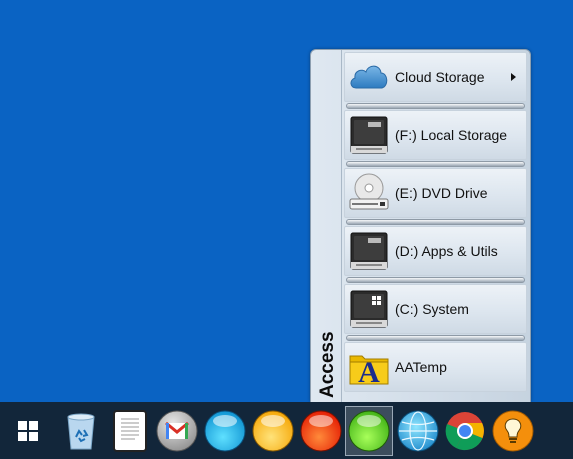  I want to click on start-button, so click(28, 431).